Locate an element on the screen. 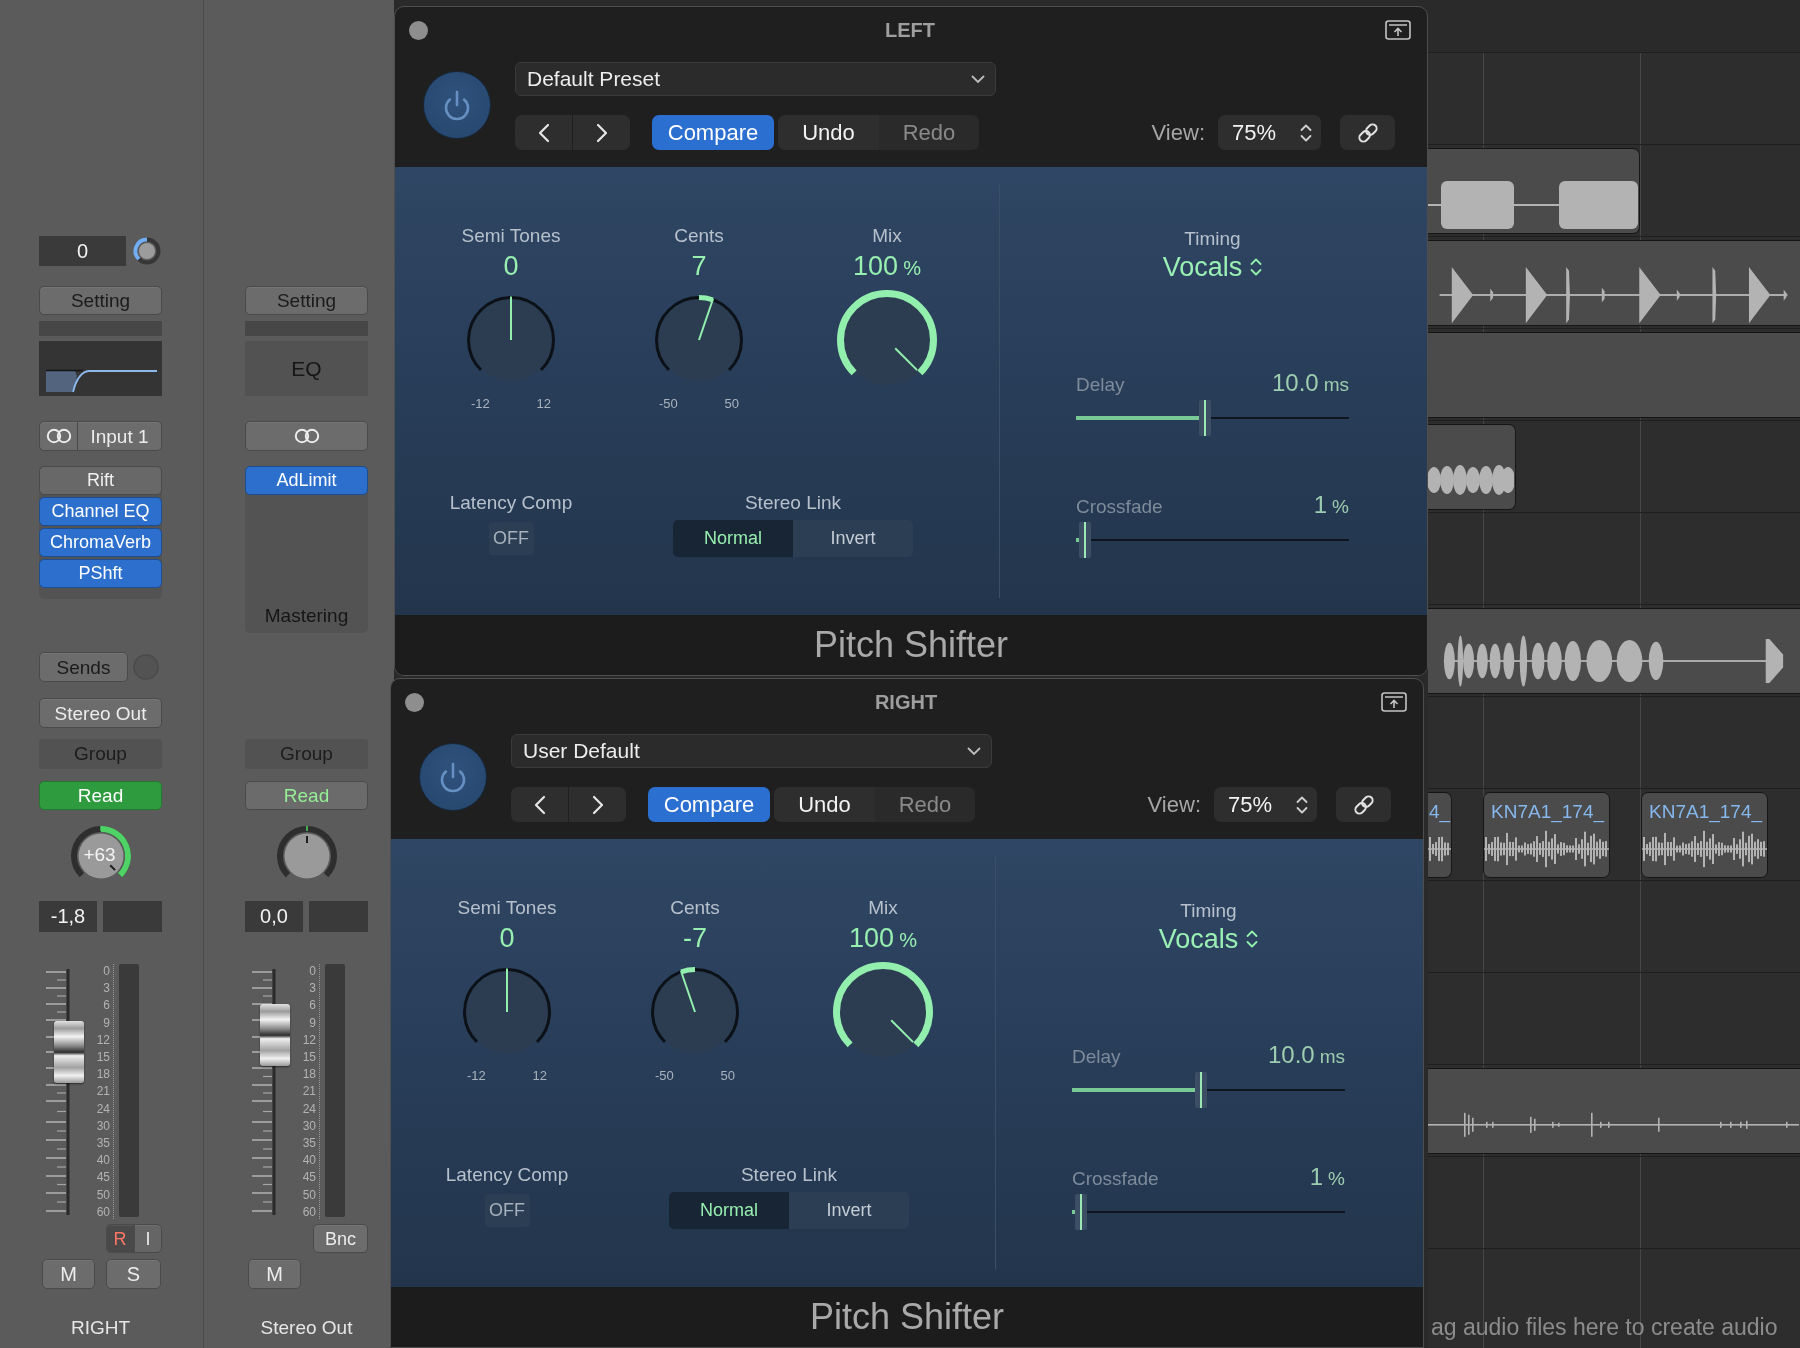 This screenshot has width=1800, height=1348. input-monitor-button: I is located at coordinates (148, 1238).